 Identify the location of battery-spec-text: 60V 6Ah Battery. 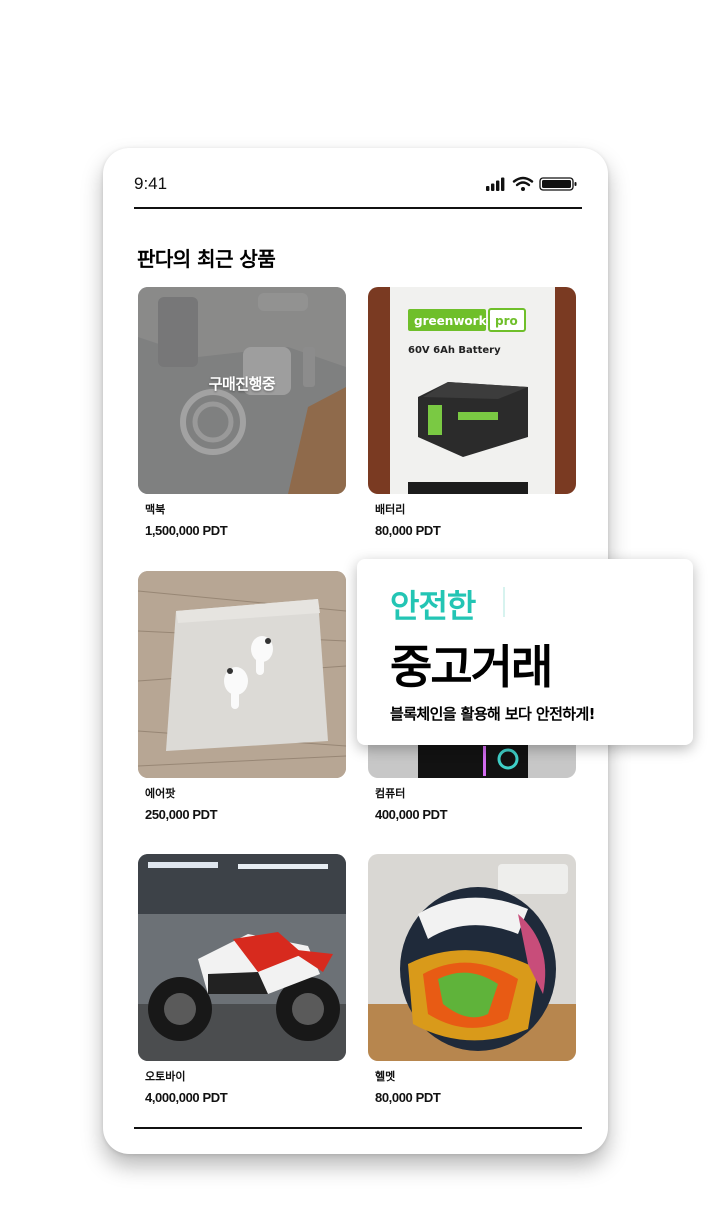
(454, 350).